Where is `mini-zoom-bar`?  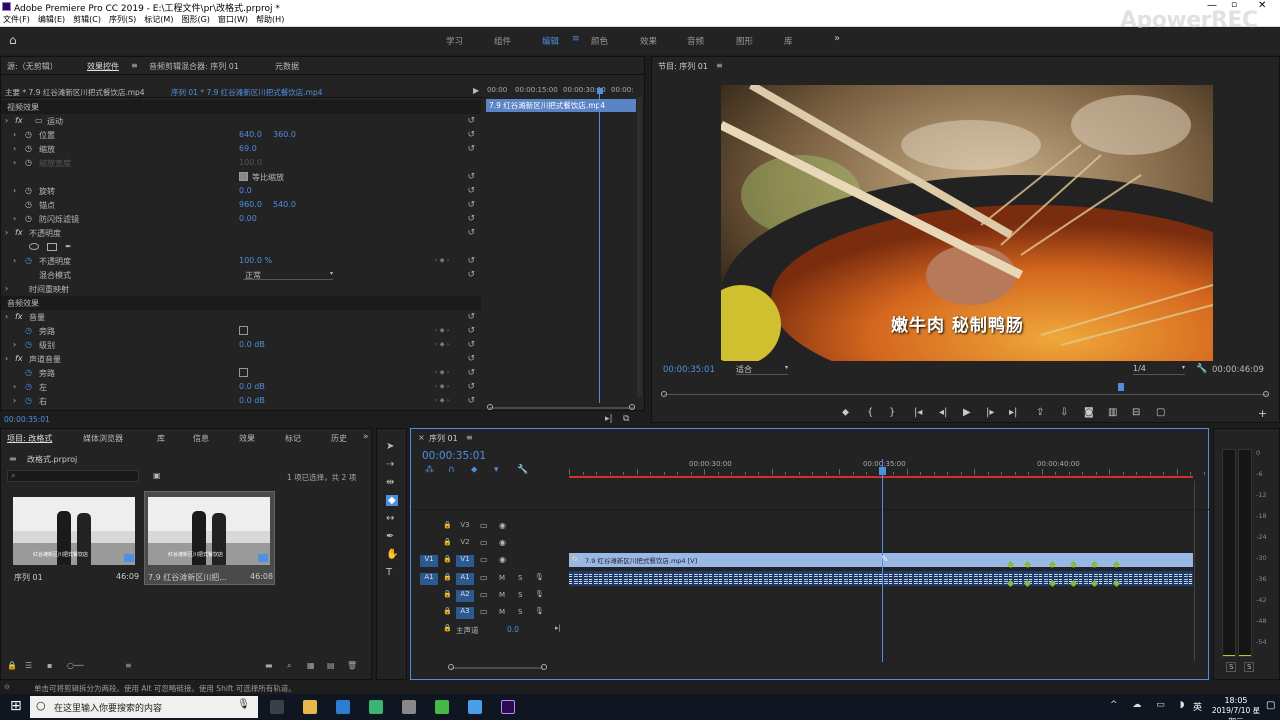
mini-zoom-bar is located at coordinates (562, 408).